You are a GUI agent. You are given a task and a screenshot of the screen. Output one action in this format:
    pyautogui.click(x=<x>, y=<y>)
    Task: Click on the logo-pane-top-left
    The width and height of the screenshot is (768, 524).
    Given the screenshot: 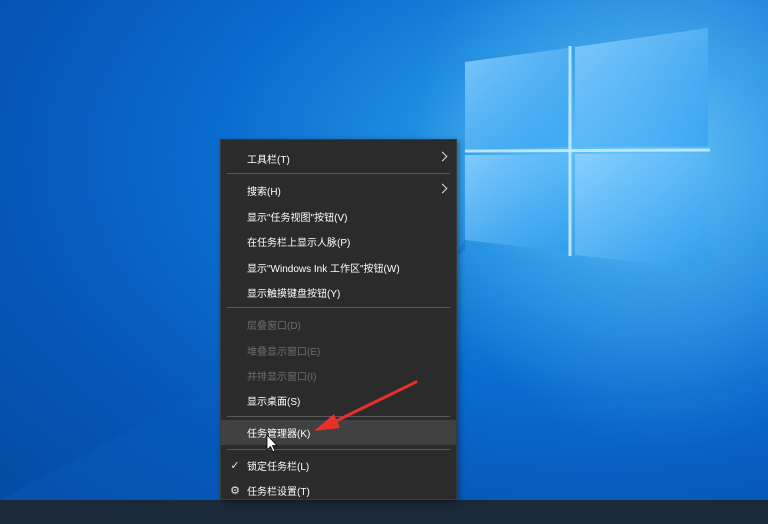 What is the action you would take?
    pyautogui.click(x=516, y=98)
    